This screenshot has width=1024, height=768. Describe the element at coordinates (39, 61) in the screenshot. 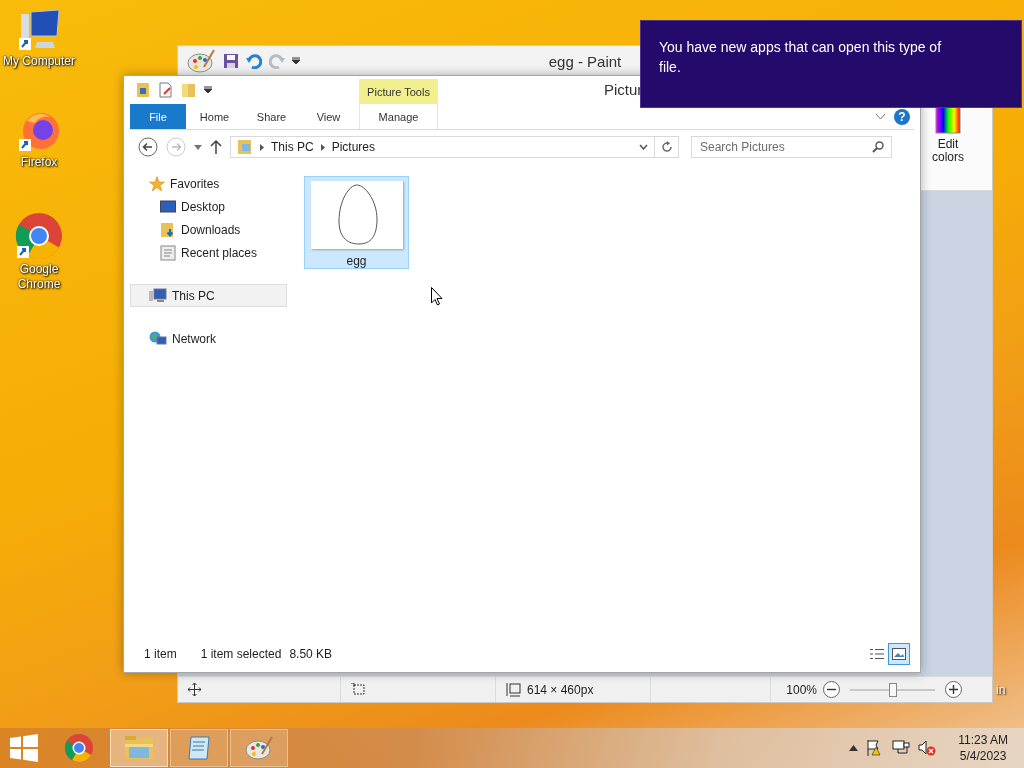

I see `desktop-icon-label: My Computer` at that location.